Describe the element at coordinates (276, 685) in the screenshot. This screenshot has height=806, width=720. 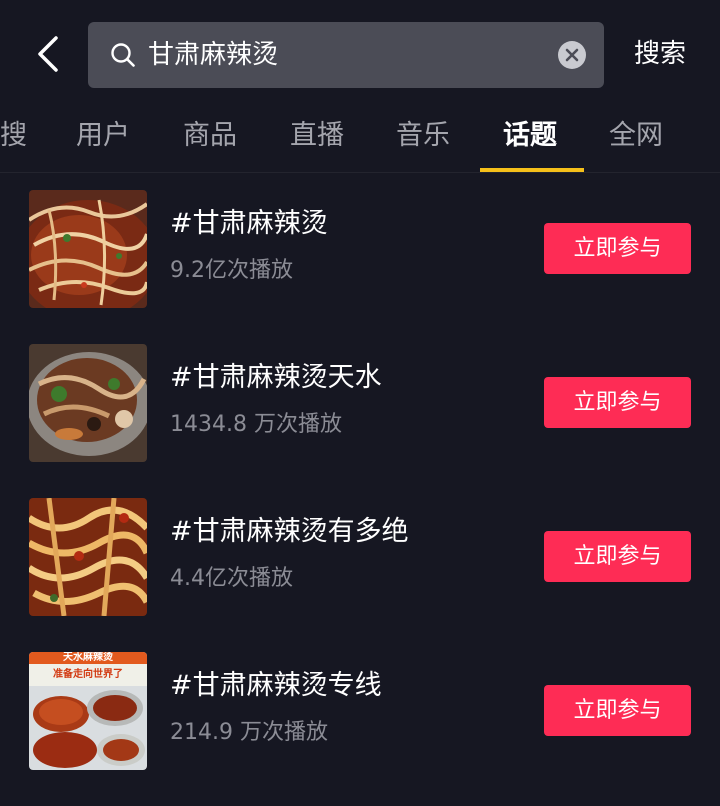
I see `topic-title: #甘肃麻辣烫专线` at that location.